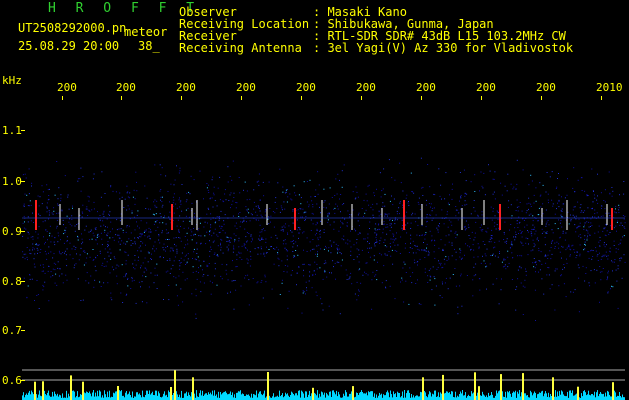  What do you see at coordinates (443, 48) in the screenshot?
I see `antenna-value: : 3el Yagi(V) Az 330 for Vladivostok` at bounding box center [443, 48].